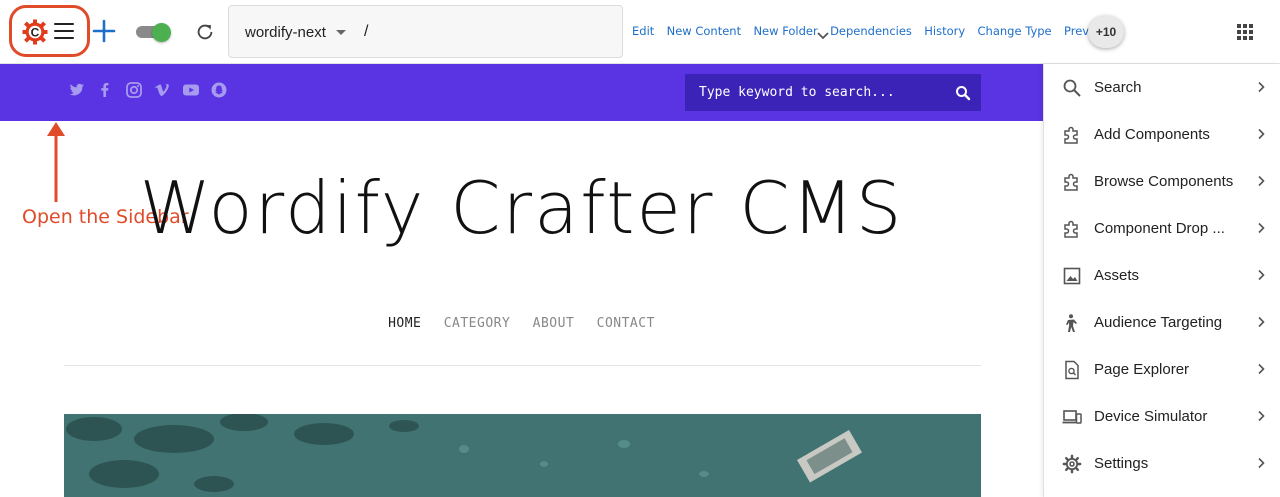 The image size is (1280, 497). Describe the element at coordinates (528, 31) in the screenshot. I see `site-path-selector: wordify-next /` at that location.